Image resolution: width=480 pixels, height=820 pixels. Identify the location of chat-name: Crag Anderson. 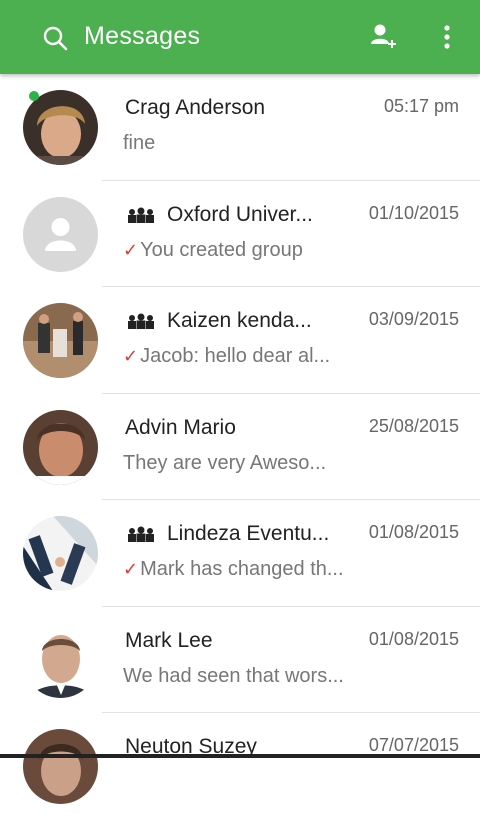
(195, 107).